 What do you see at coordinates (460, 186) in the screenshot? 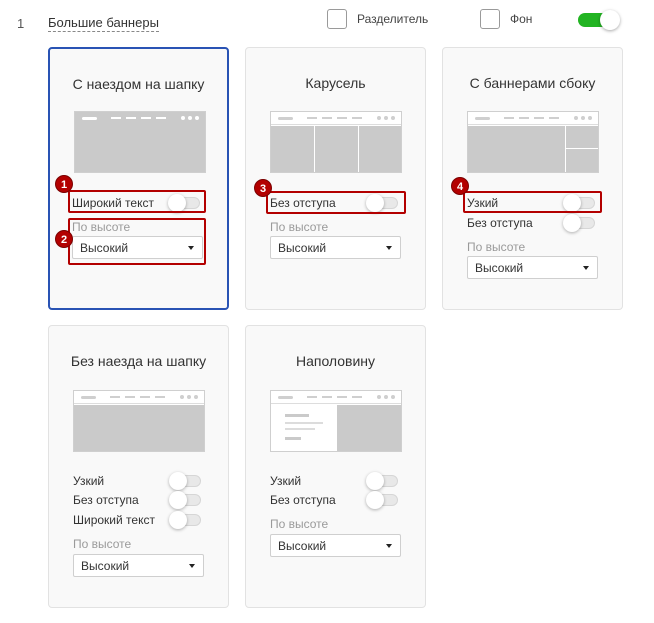
I see `annotation-marker-4: 4` at bounding box center [460, 186].